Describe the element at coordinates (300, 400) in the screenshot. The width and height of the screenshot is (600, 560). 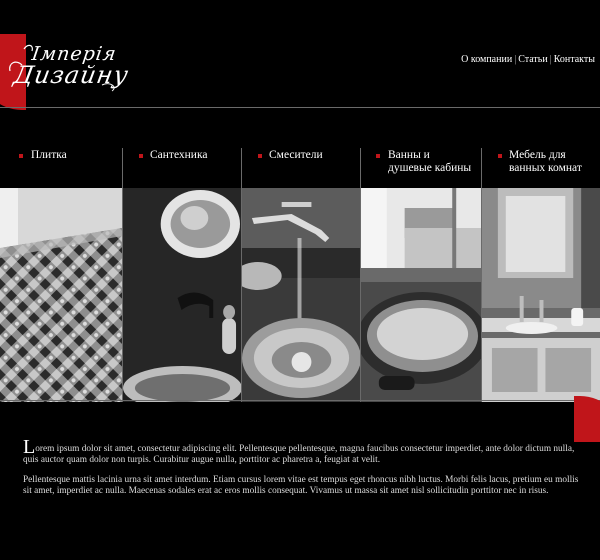
I see `category-bottom-divider` at that location.